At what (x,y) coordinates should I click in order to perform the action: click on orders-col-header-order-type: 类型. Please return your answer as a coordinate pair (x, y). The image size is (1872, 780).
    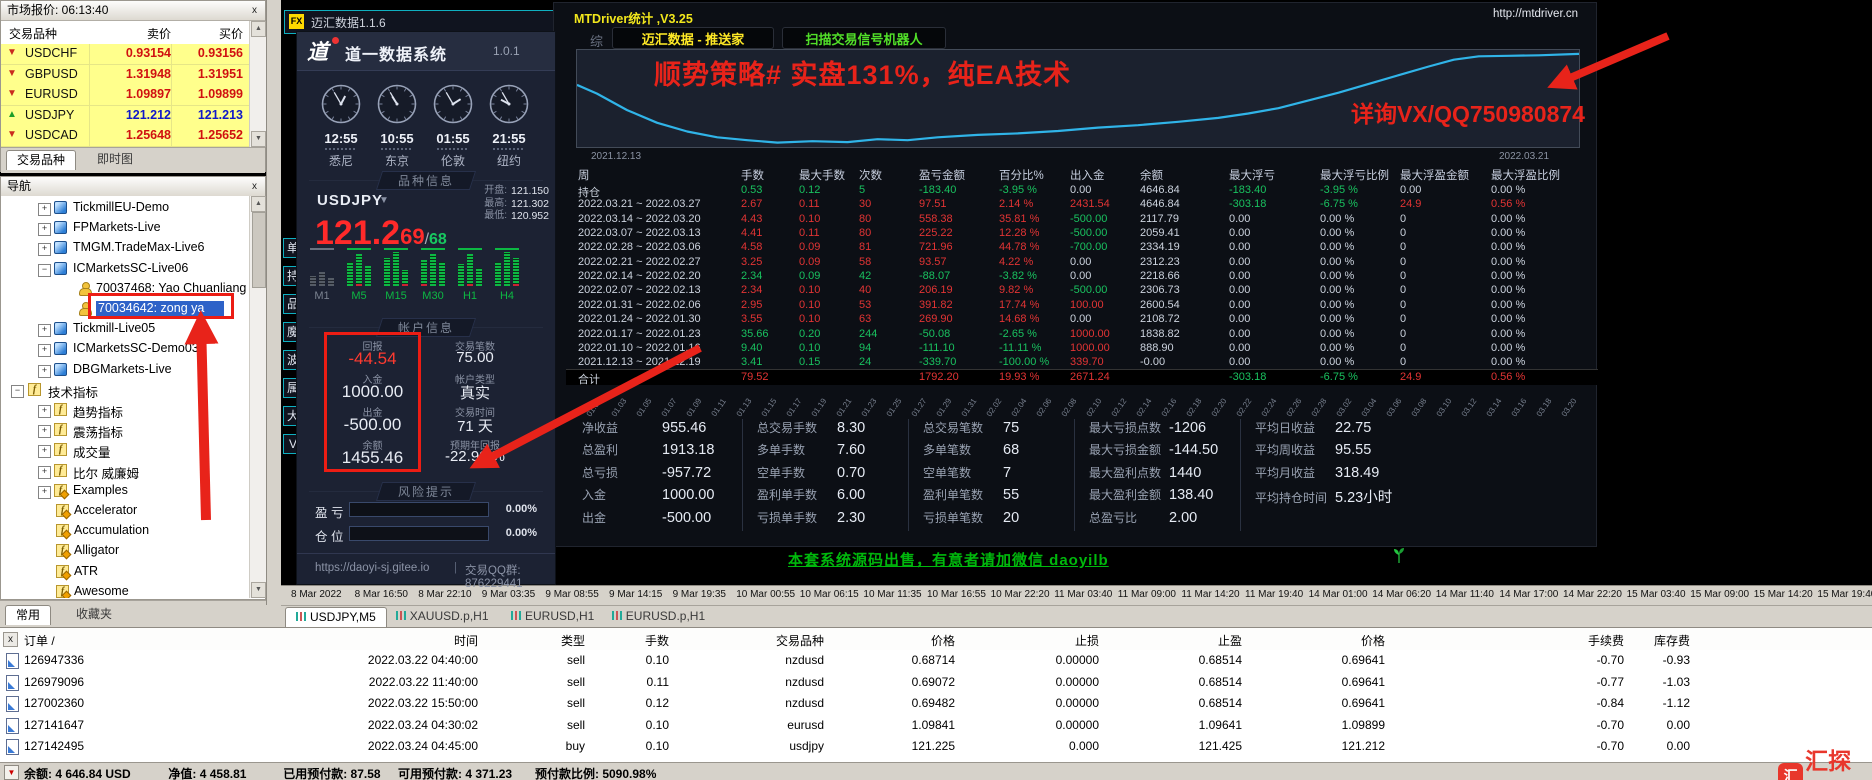
    Looking at the image, I should click on (531, 640).